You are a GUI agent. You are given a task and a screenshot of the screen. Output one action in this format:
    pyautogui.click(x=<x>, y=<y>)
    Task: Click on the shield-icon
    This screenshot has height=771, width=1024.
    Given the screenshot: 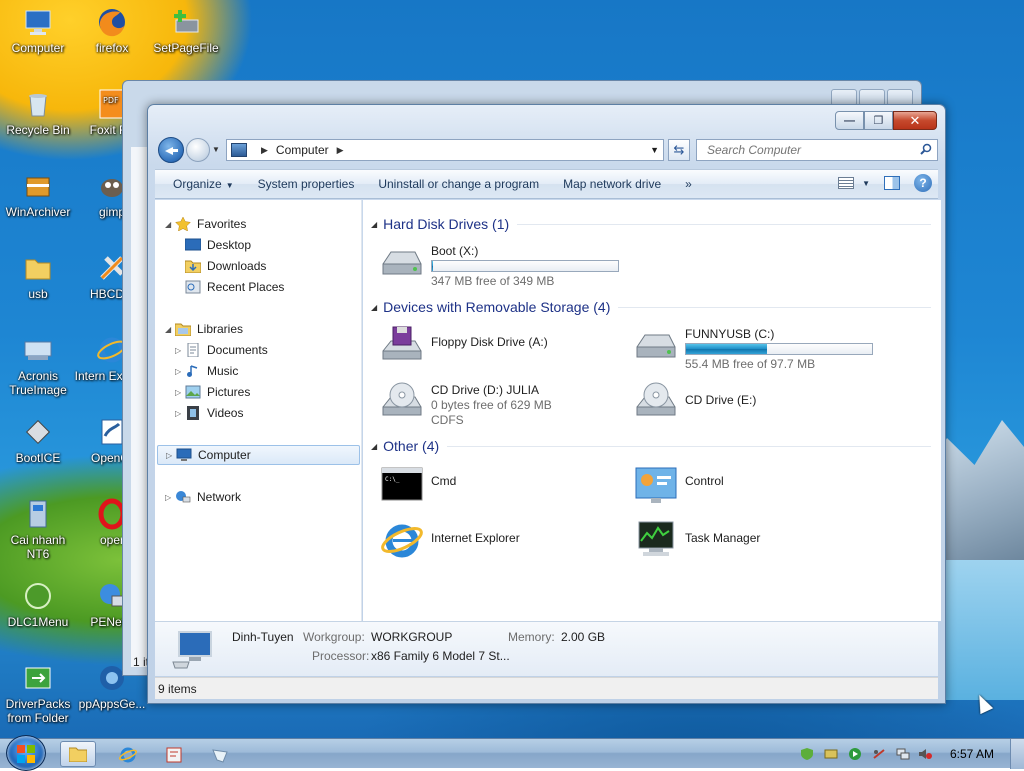 What is the action you would take?
    pyautogui.click(x=807, y=754)
    